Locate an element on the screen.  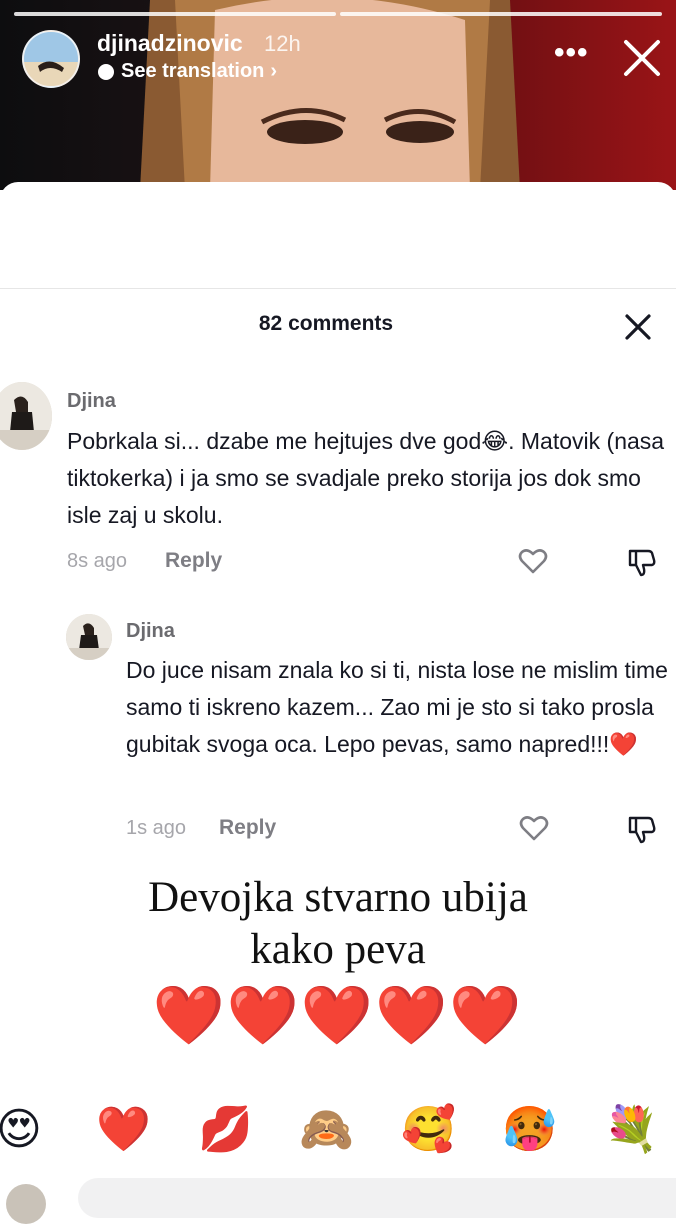
emoji-reaction-bar: 😍 ❤️ 💋 🙈 🥰 🥵 💐 is located at coordinates (338, 1130).